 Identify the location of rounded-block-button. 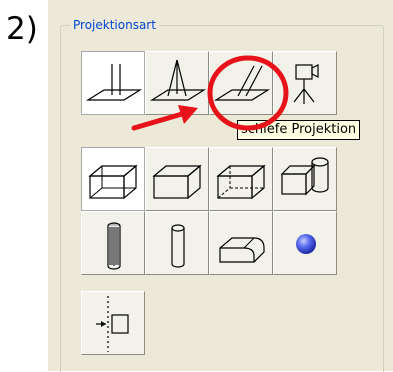
(241, 243).